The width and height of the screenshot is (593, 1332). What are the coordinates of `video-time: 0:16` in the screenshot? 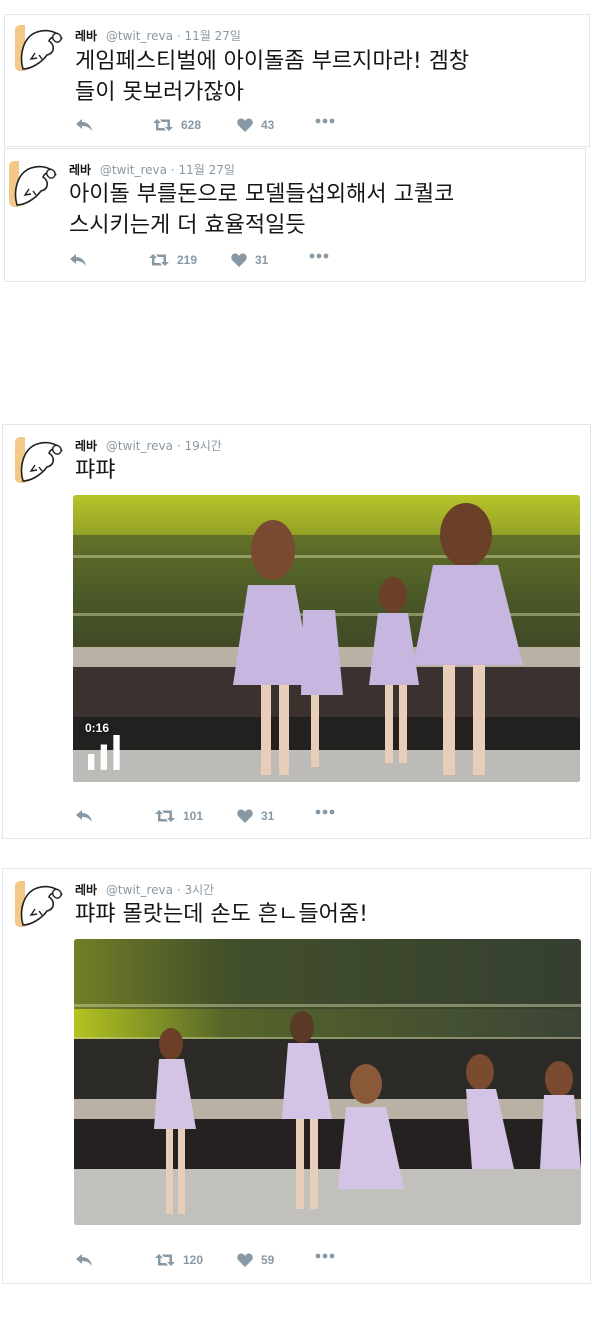 It's located at (97, 728).